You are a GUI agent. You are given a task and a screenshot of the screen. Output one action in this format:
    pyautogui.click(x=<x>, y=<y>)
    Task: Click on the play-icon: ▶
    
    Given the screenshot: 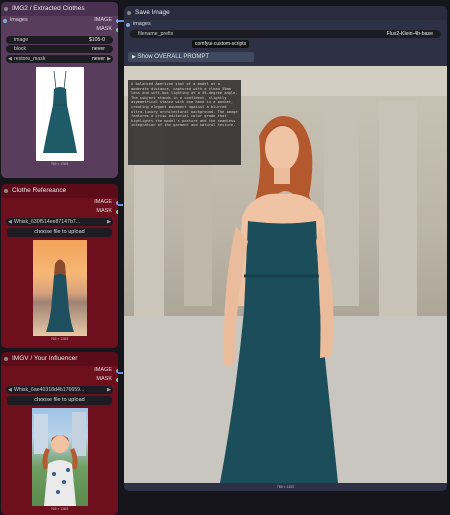 What is the action you would take?
    pyautogui.click(x=134, y=57)
    